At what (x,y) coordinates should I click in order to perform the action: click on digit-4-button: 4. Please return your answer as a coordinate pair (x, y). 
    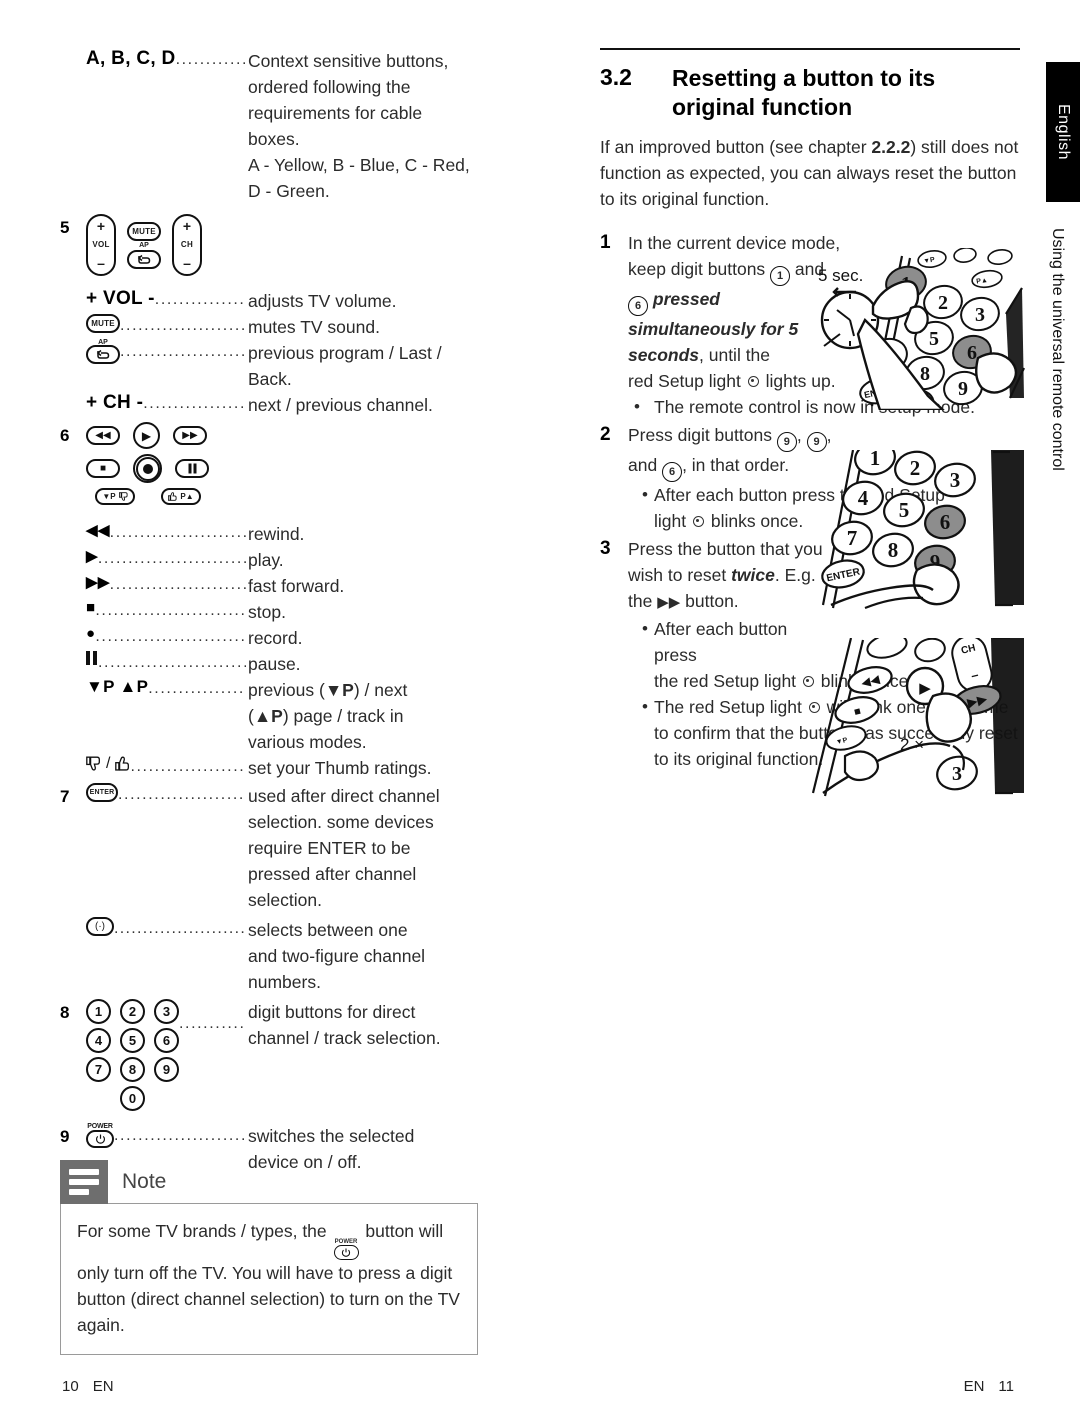
    Looking at the image, I should click on (98, 1040).